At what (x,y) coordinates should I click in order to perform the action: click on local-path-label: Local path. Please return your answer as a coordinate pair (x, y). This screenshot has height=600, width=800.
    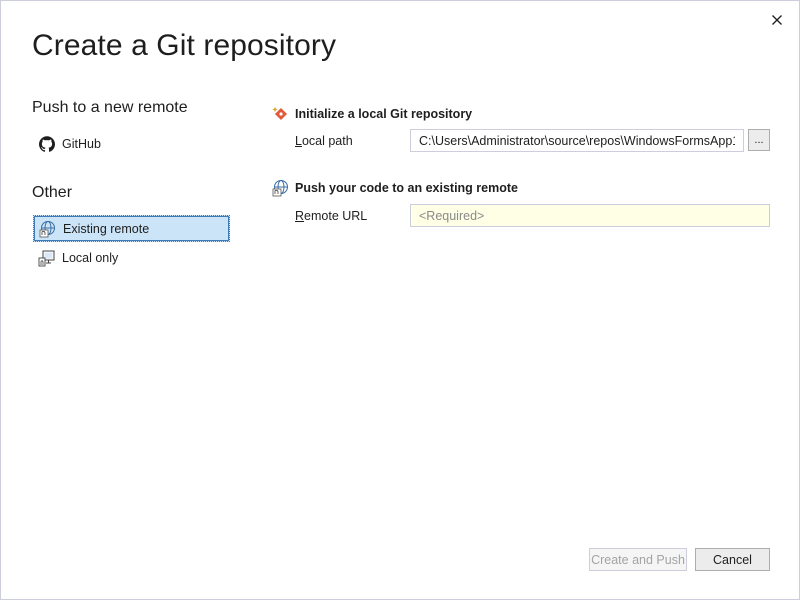
    Looking at the image, I should click on (324, 141).